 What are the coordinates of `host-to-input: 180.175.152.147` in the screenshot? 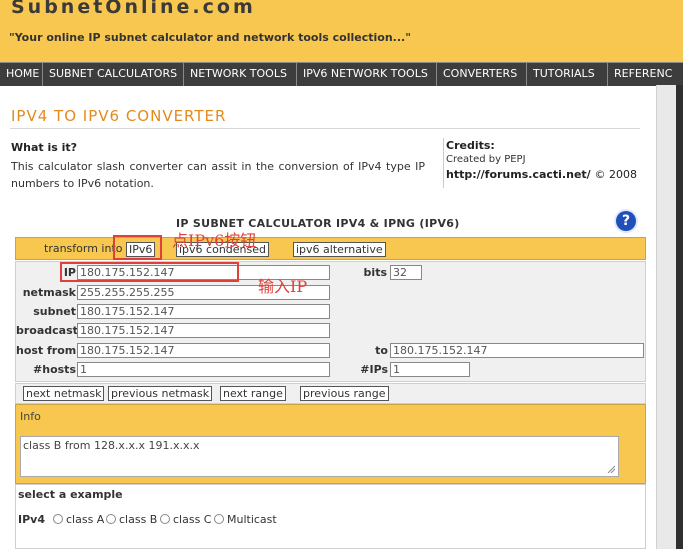 It's located at (517, 350).